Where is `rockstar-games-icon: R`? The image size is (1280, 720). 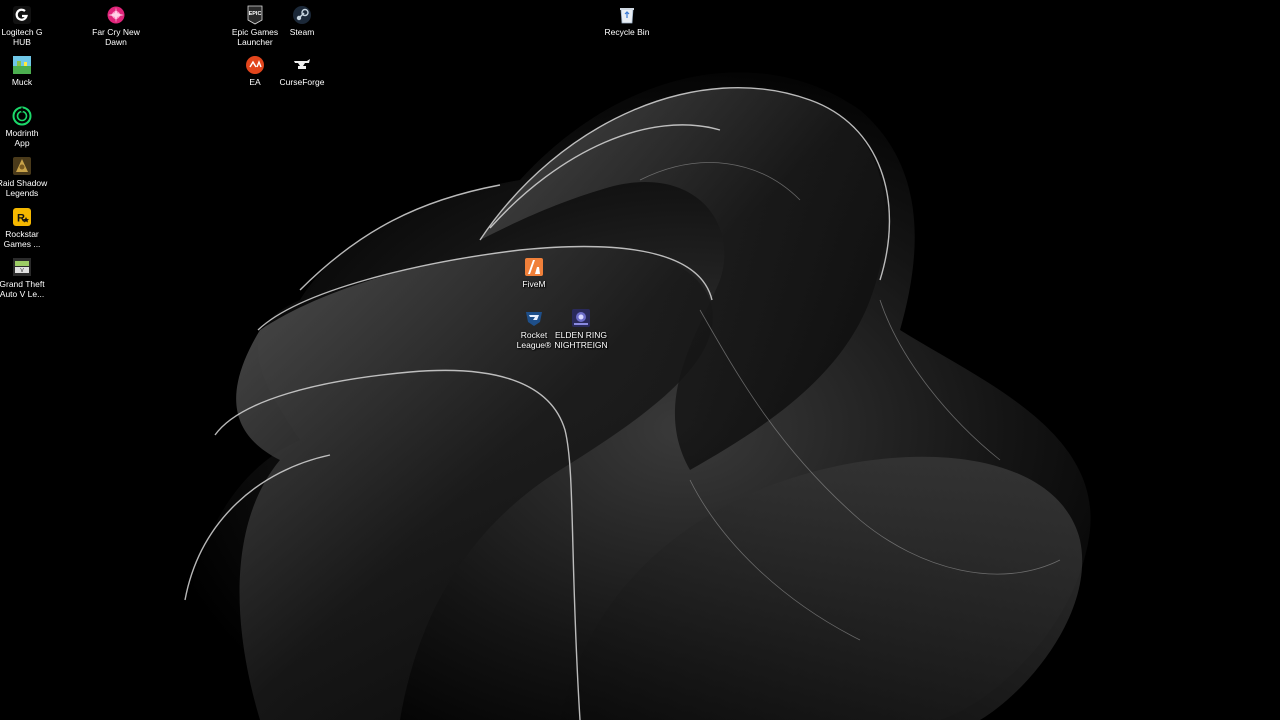
rockstar-games-icon: R is located at coordinates (22, 217).